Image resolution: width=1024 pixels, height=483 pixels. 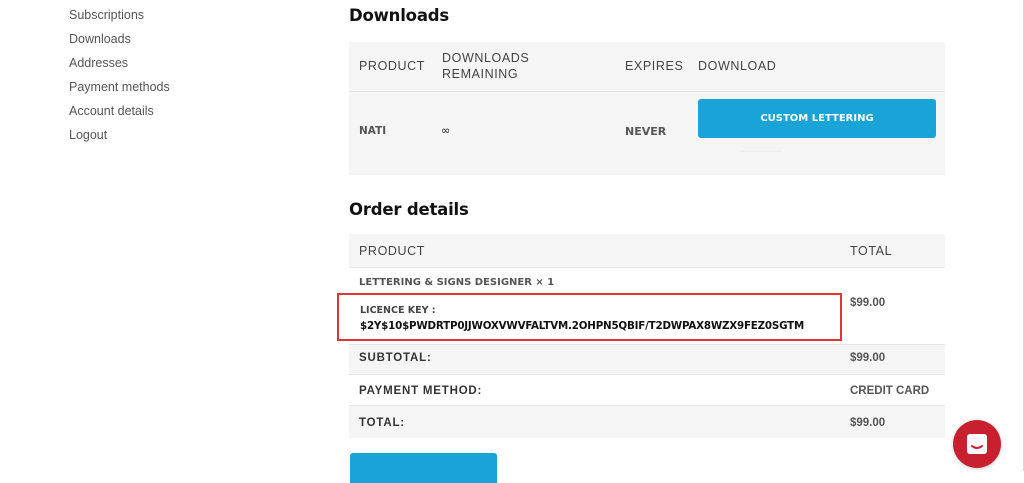 I want to click on nav-addresses: Addresses, so click(x=119, y=65).